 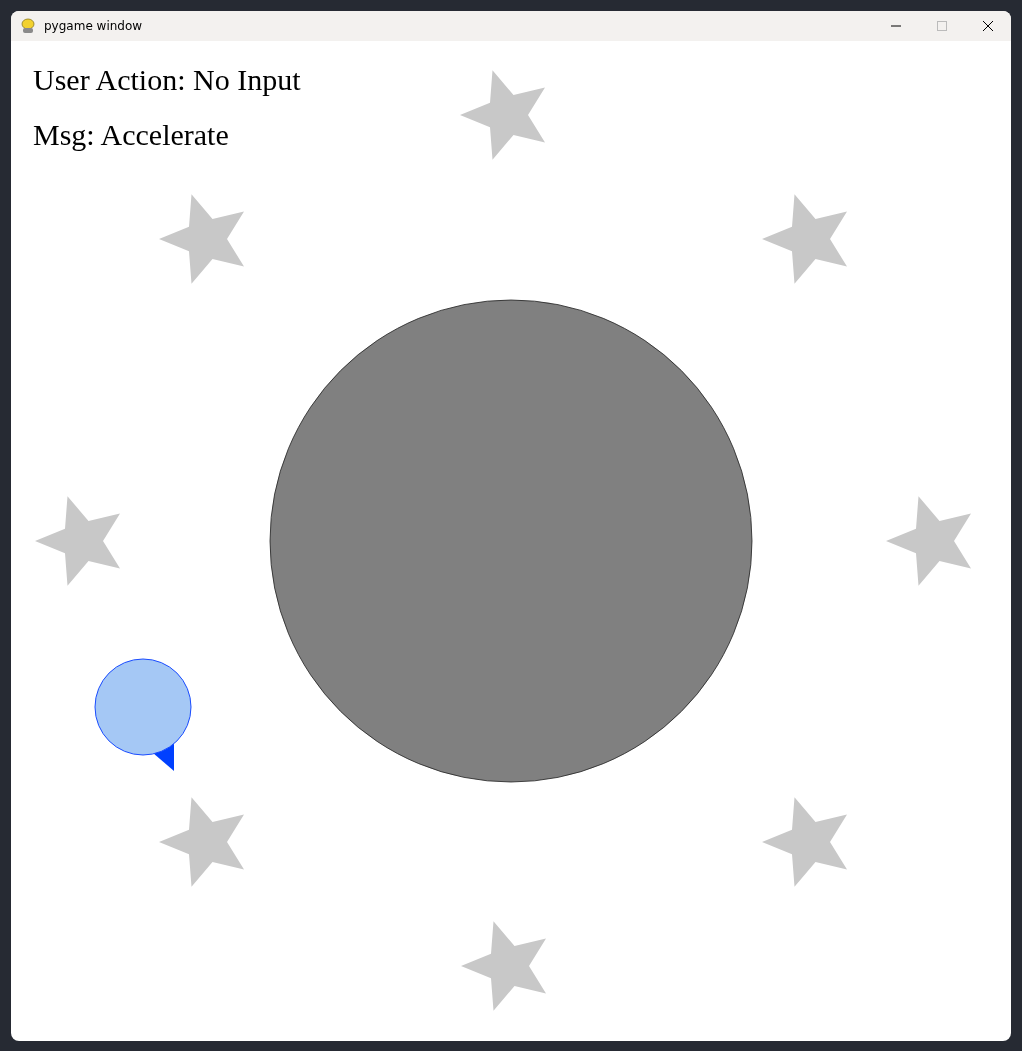 I want to click on hud-text: User Action: No Input, so click(x=167, y=79).